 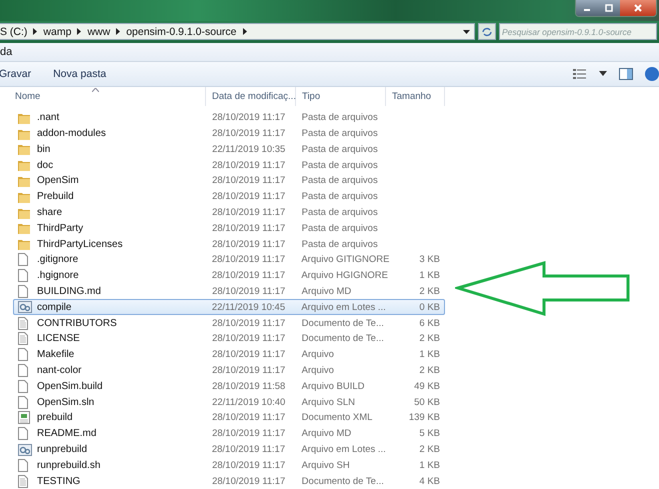 I want to click on type-cell: Arquivo, so click(x=318, y=354).